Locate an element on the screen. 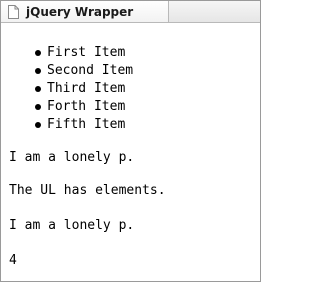 The image size is (320, 282). paragraph-lonely-1: I am a lonely p. is located at coordinates (72, 157).